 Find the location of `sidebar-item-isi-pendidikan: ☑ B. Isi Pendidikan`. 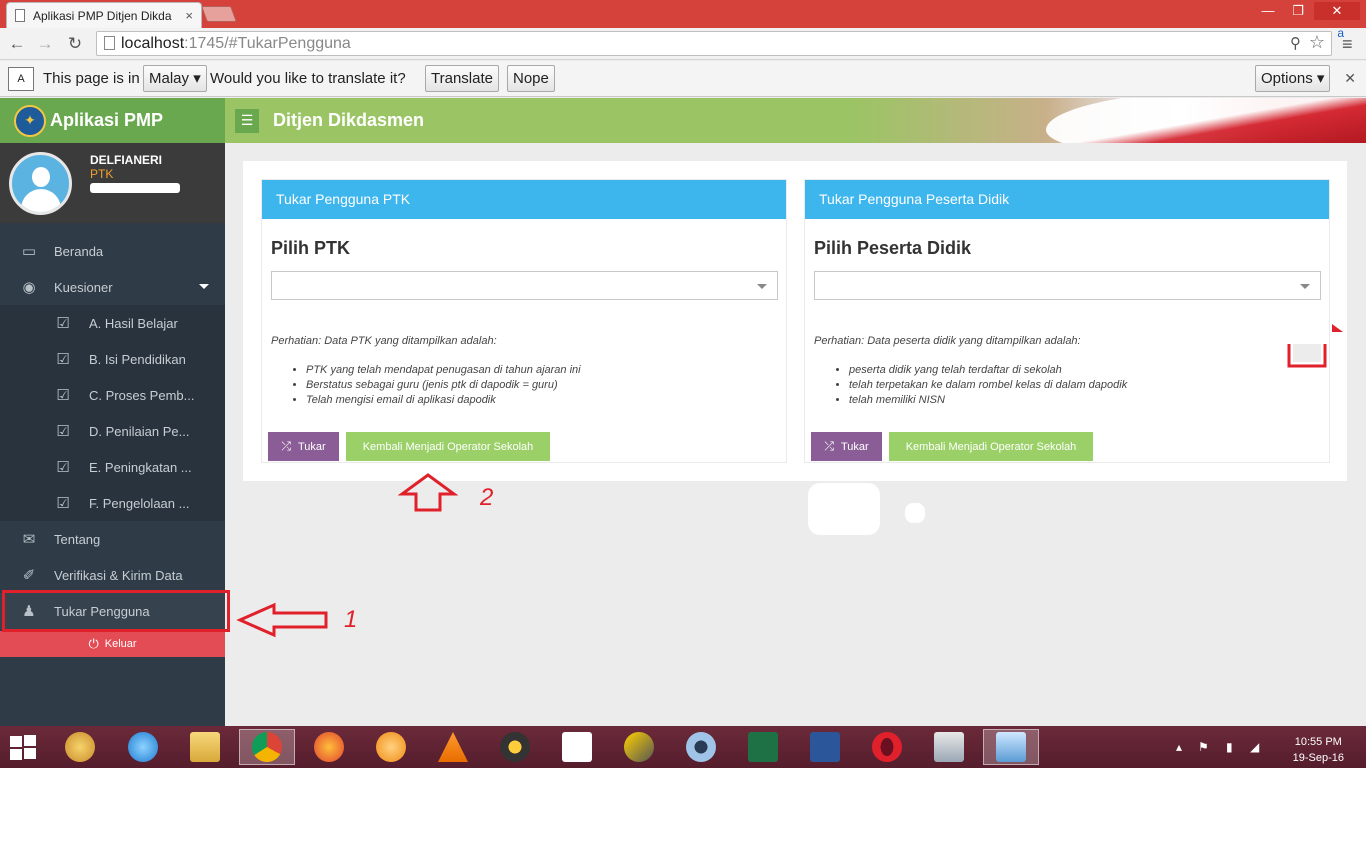

sidebar-item-isi-pendidikan: ☑ B. Isi Pendidikan is located at coordinates (112, 359).